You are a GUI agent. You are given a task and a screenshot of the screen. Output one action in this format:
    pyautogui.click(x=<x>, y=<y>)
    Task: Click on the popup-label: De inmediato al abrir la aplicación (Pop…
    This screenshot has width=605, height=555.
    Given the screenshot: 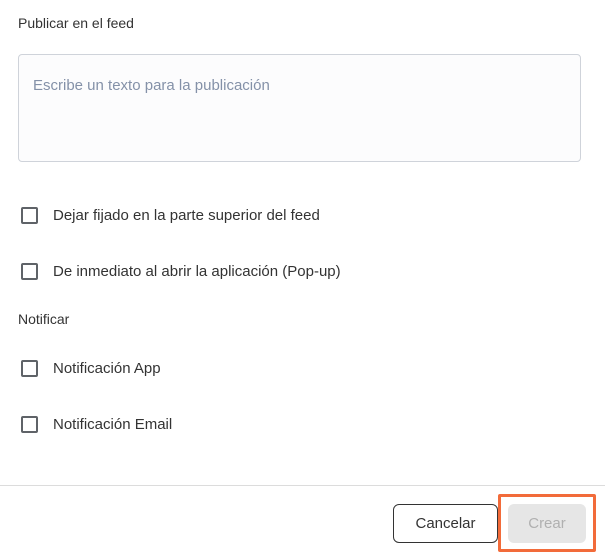 What is the action you would take?
    pyautogui.click(x=197, y=271)
    